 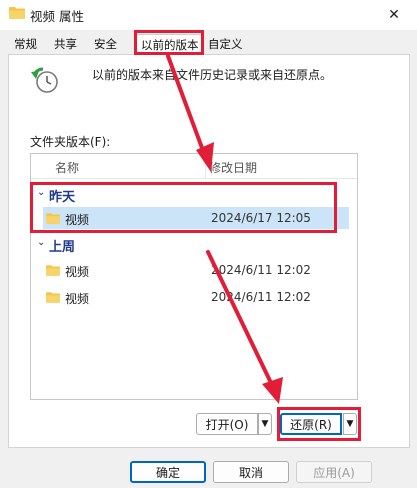 I want to click on column-header: 名称 修改日期, so click(x=194, y=166).